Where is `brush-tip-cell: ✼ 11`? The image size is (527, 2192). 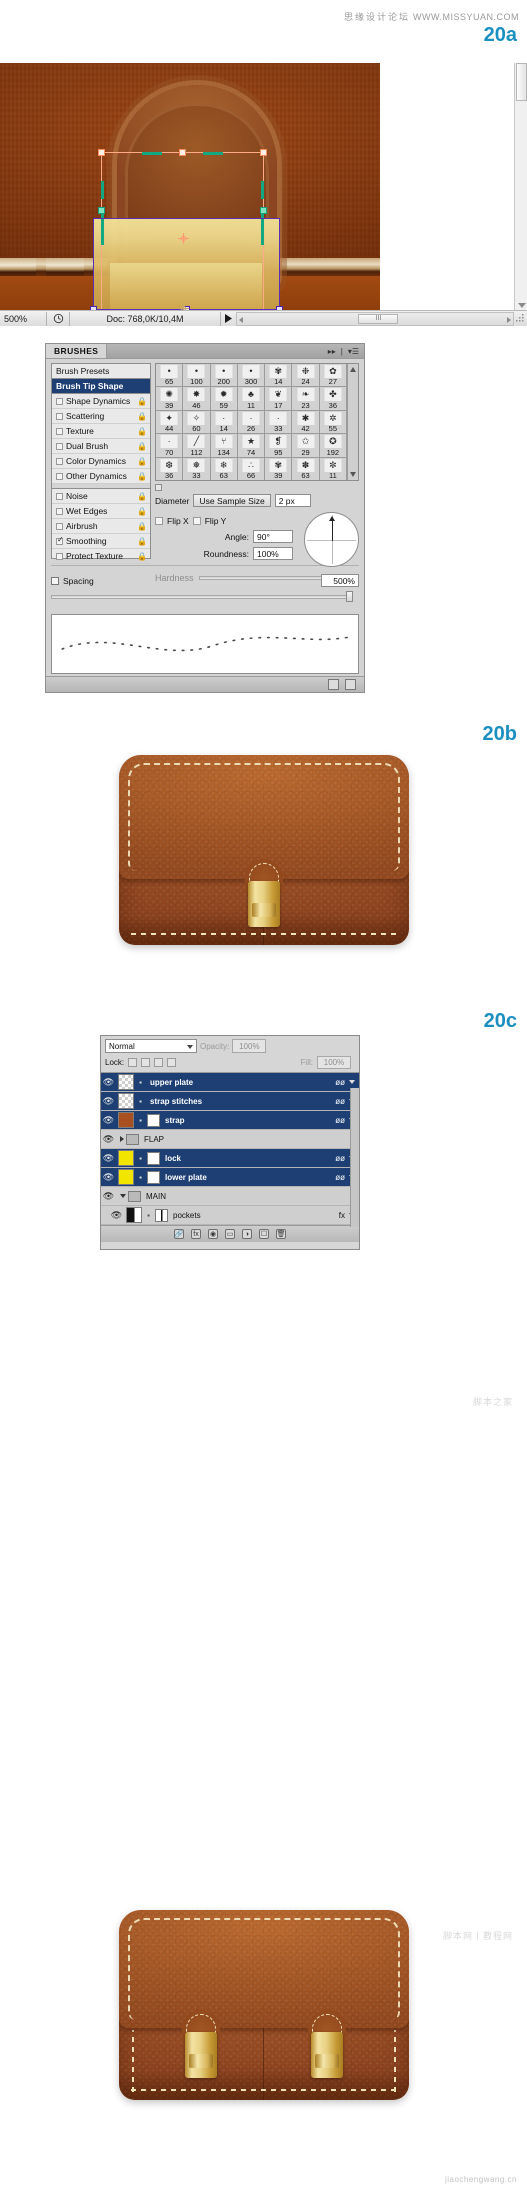
brush-tip-cell: ✼ 11 is located at coordinates (333, 468).